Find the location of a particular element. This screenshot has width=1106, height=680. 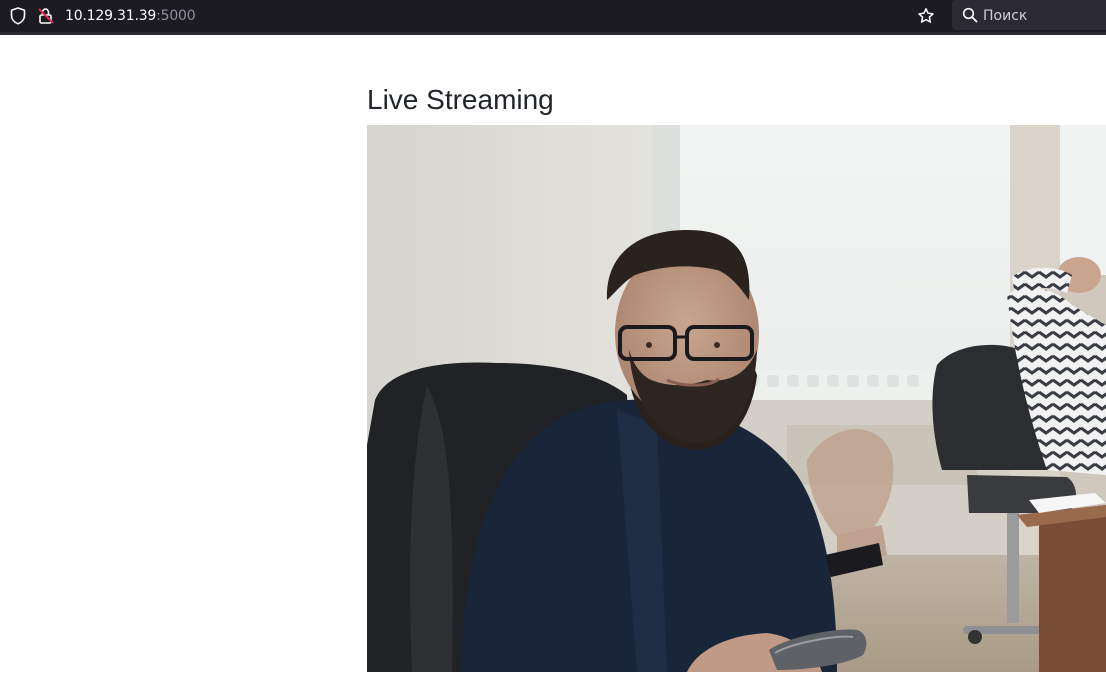

url-port: :5000 is located at coordinates (176, 16).